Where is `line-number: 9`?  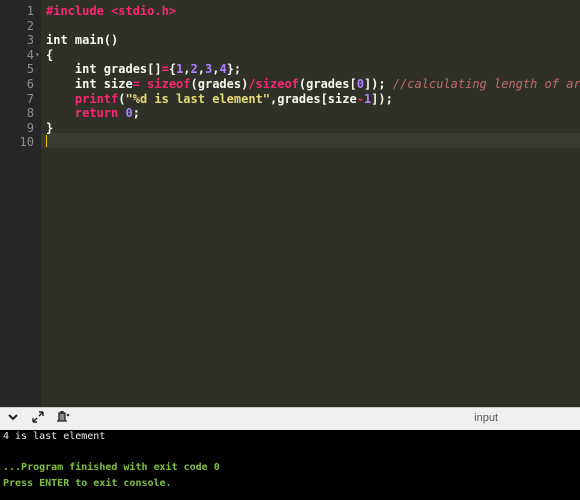 line-number: 9 is located at coordinates (30, 127).